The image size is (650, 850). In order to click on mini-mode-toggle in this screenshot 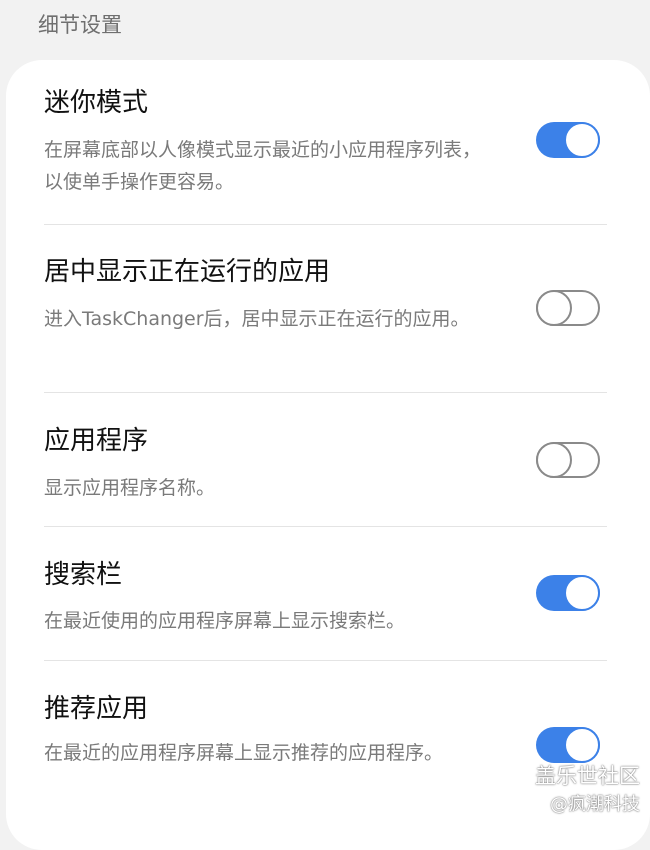, I will do `click(568, 140)`.